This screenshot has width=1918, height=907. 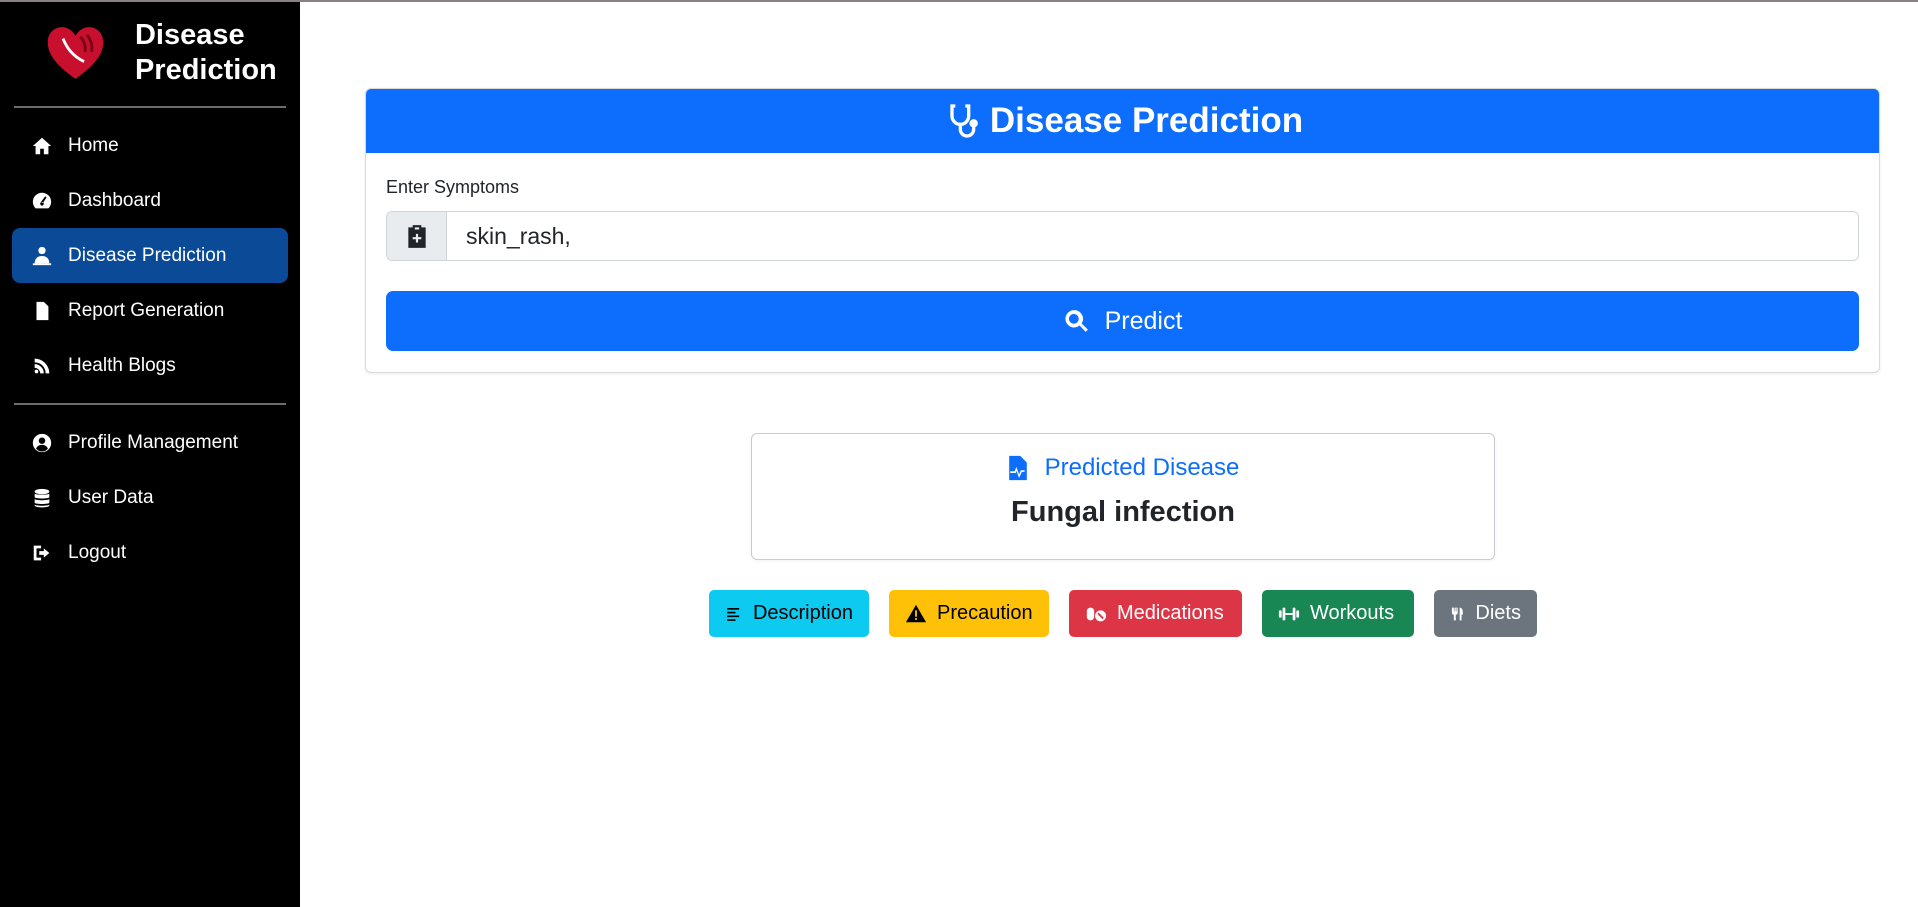 I want to click on description-button: Description, so click(x=789, y=613).